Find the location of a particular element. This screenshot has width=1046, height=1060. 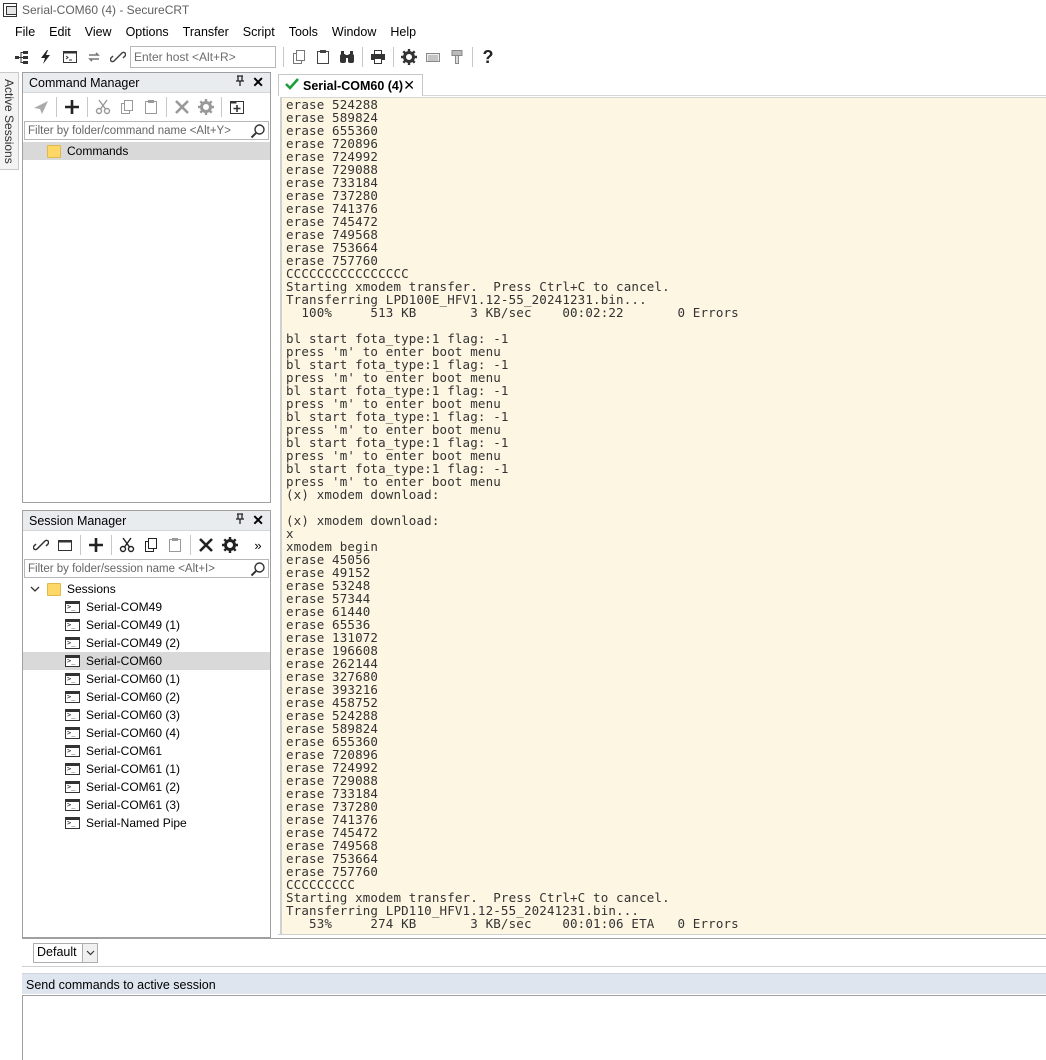

session-filter-input is located at coordinates (137, 568).